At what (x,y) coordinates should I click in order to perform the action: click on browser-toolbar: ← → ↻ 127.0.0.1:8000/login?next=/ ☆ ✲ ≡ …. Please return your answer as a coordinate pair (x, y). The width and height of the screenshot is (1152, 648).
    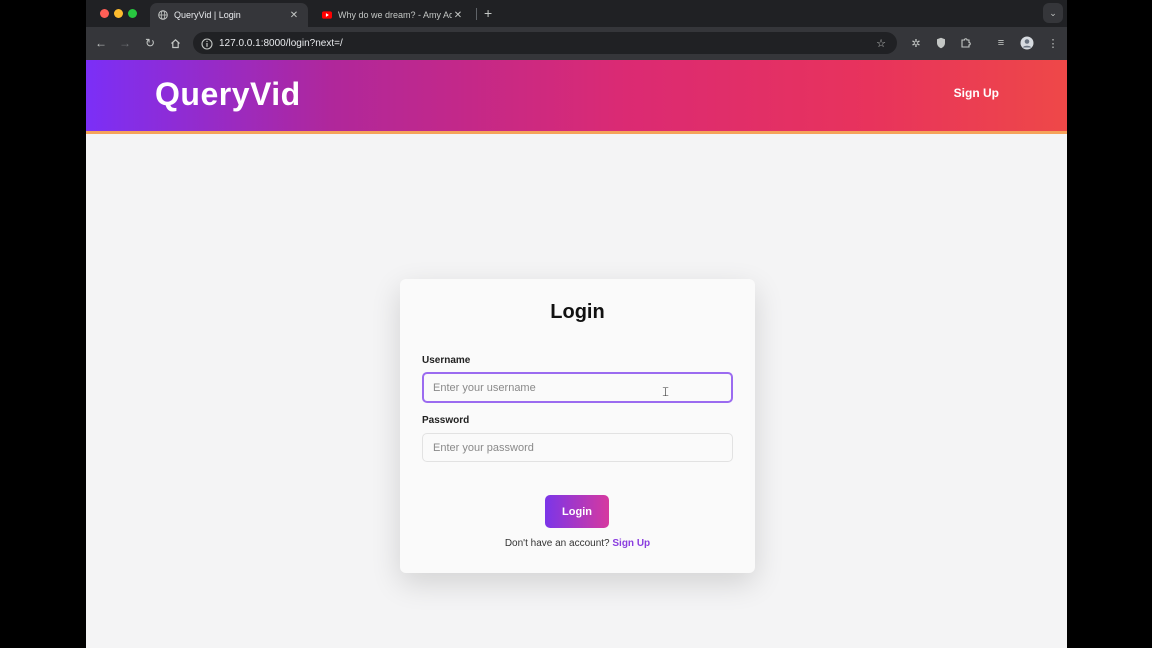
    Looking at the image, I should click on (576, 43).